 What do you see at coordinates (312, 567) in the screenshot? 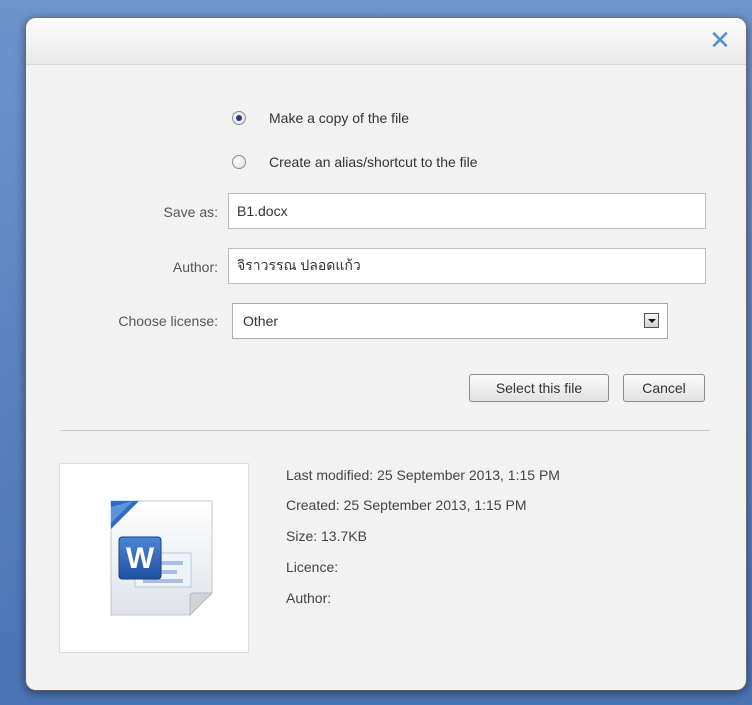
I see `licence-text: Licence:` at bounding box center [312, 567].